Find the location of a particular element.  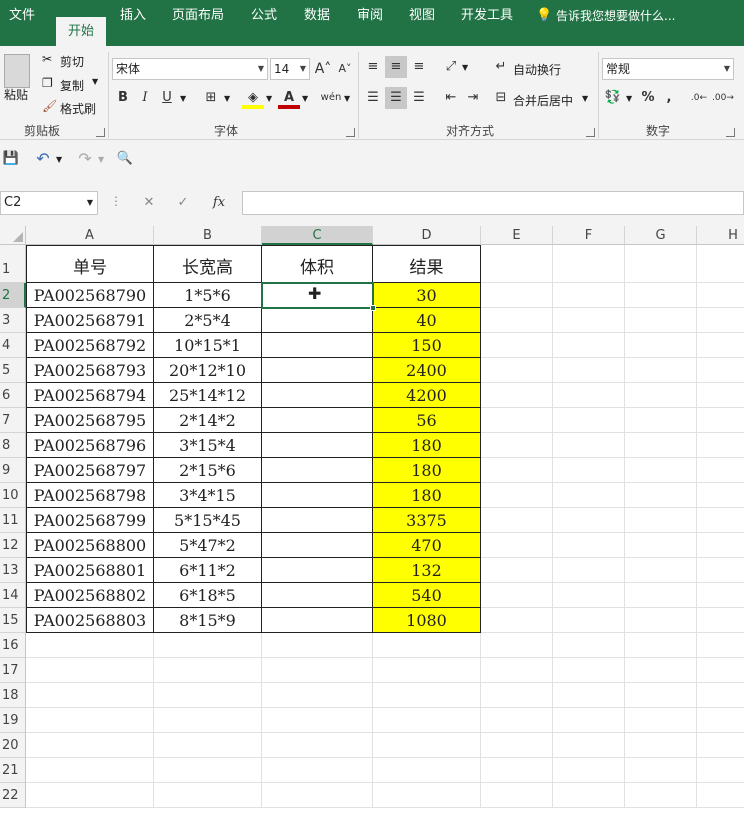

row-header-12: 12 is located at coordinates (13, 545).